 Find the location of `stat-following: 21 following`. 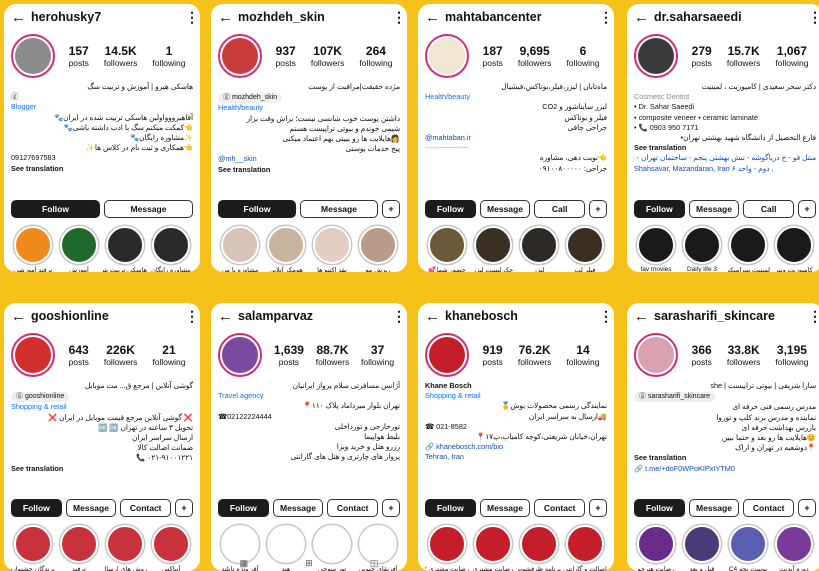

stat-following: 21 following is located at coordinates (168, 355).